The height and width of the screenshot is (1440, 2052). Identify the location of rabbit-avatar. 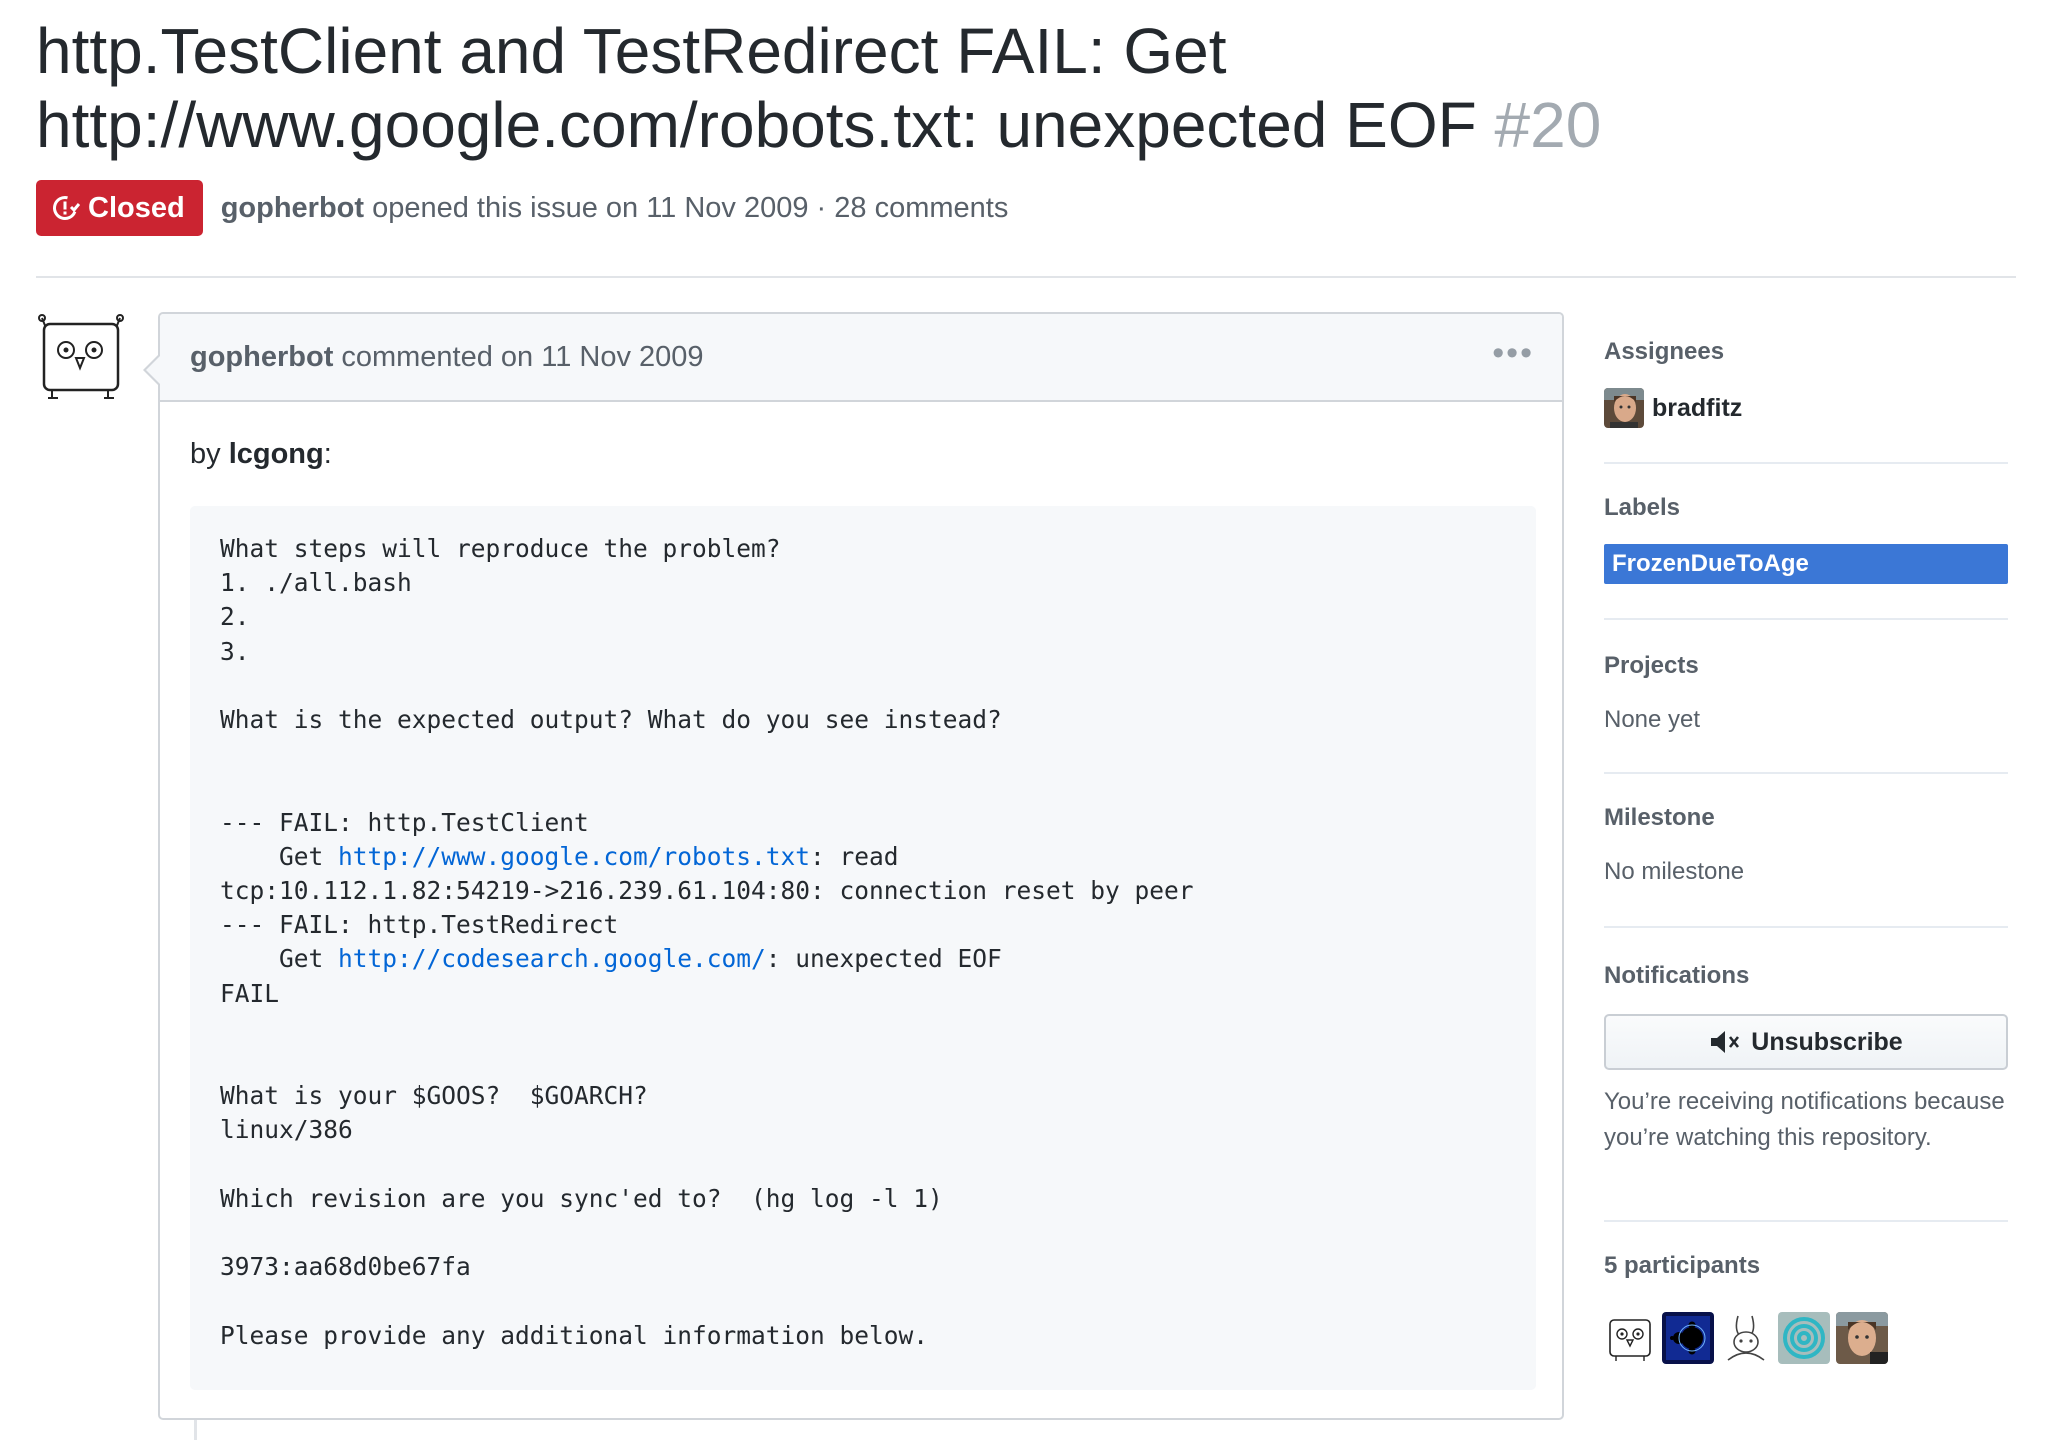
(1746, 1338).